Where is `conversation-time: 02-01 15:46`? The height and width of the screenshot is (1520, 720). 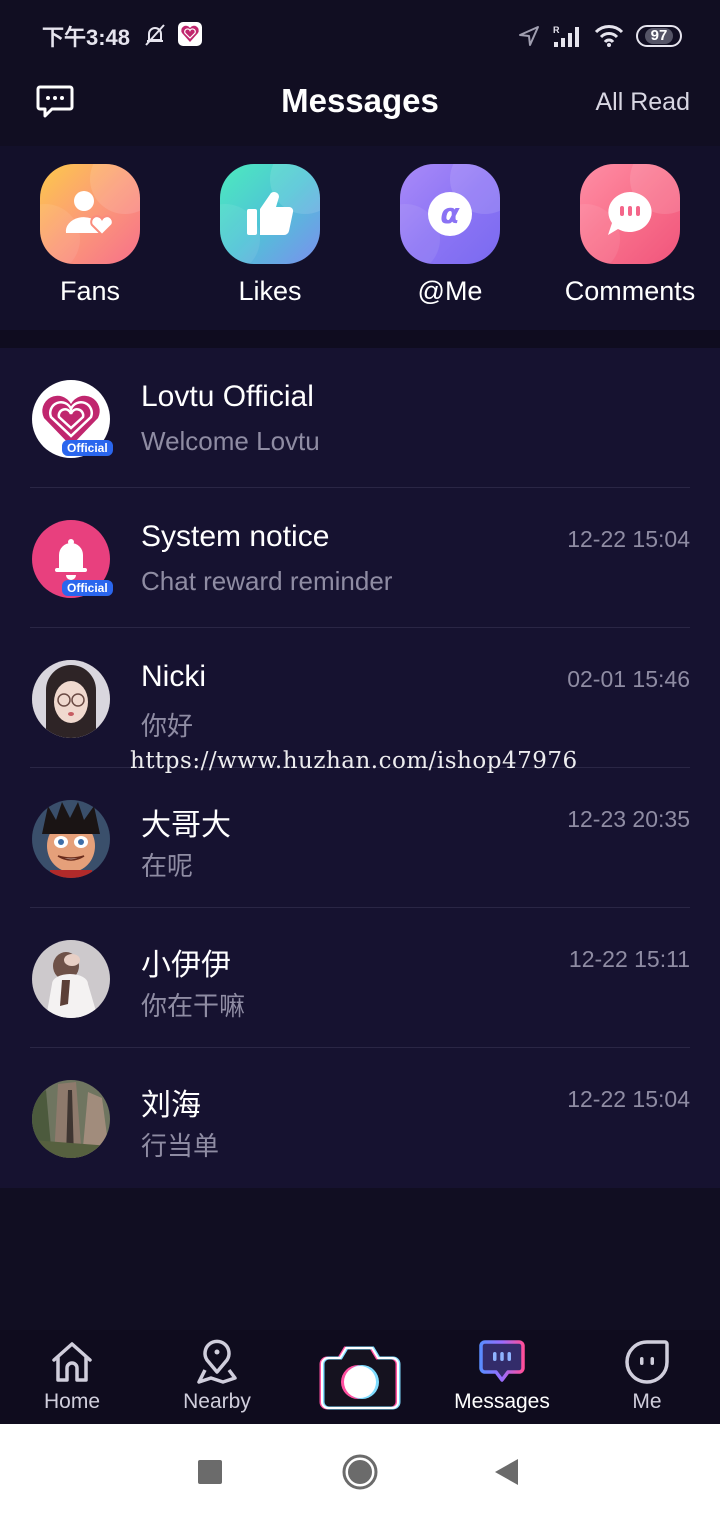
conversation-time: 02-01 15:46 is located at coordinates (628, 679).